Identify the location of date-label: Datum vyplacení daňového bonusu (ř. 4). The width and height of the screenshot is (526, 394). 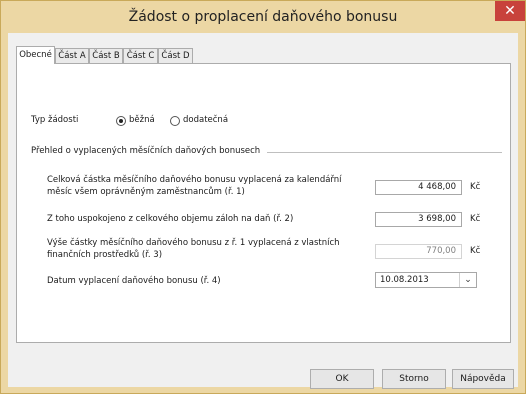
(134, 281).